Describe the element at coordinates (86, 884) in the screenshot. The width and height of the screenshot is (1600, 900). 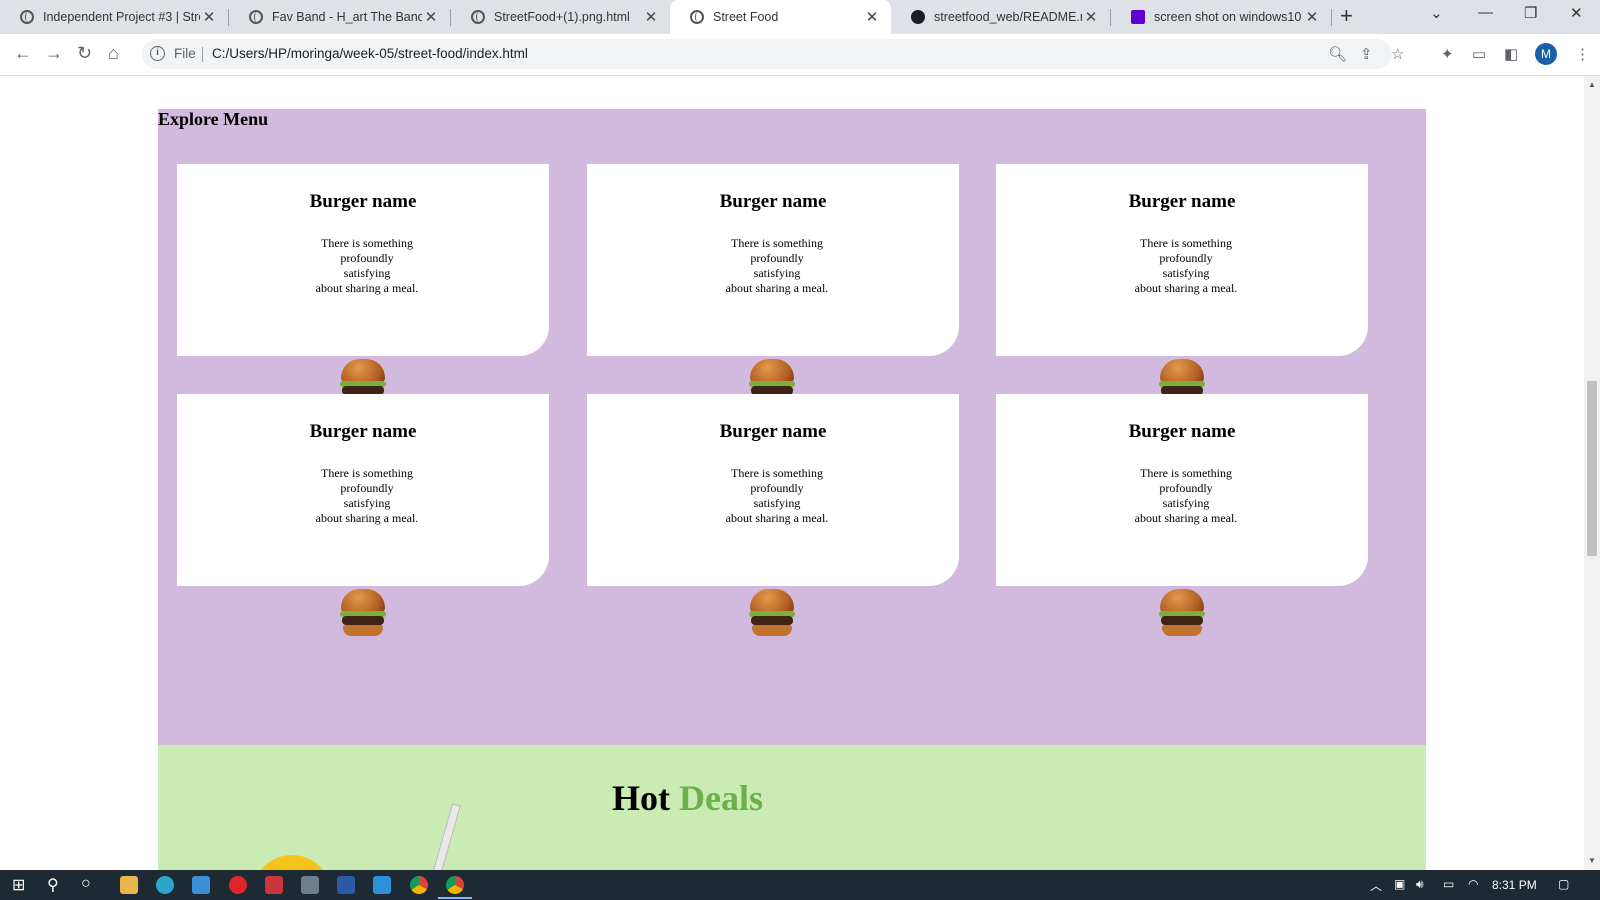
I see `task-view-icon: ○` at that location.